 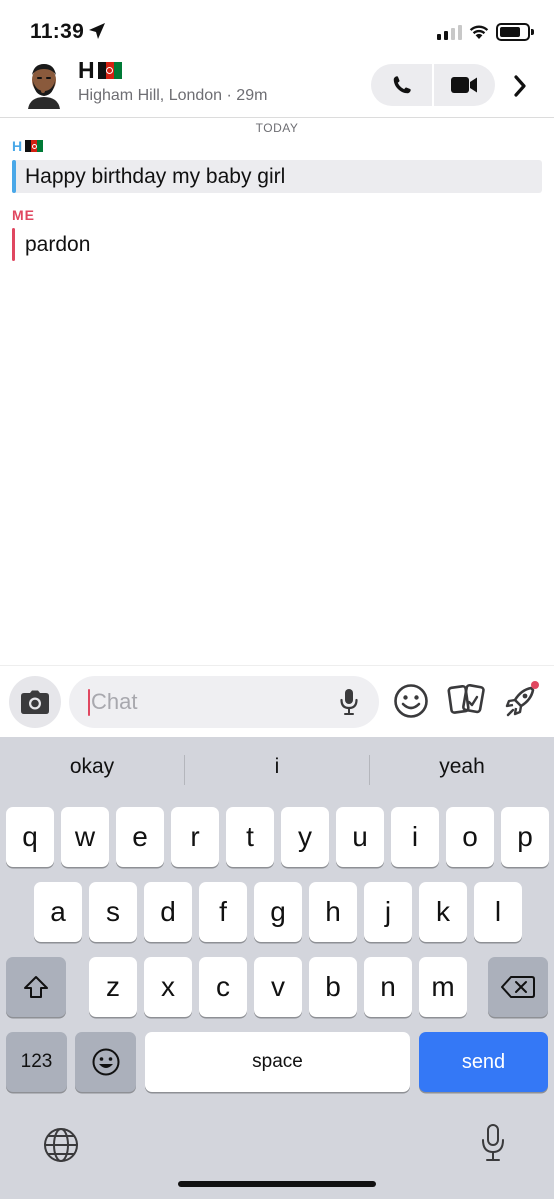 I want to click on key-a: a, so click(x=58, y=912).